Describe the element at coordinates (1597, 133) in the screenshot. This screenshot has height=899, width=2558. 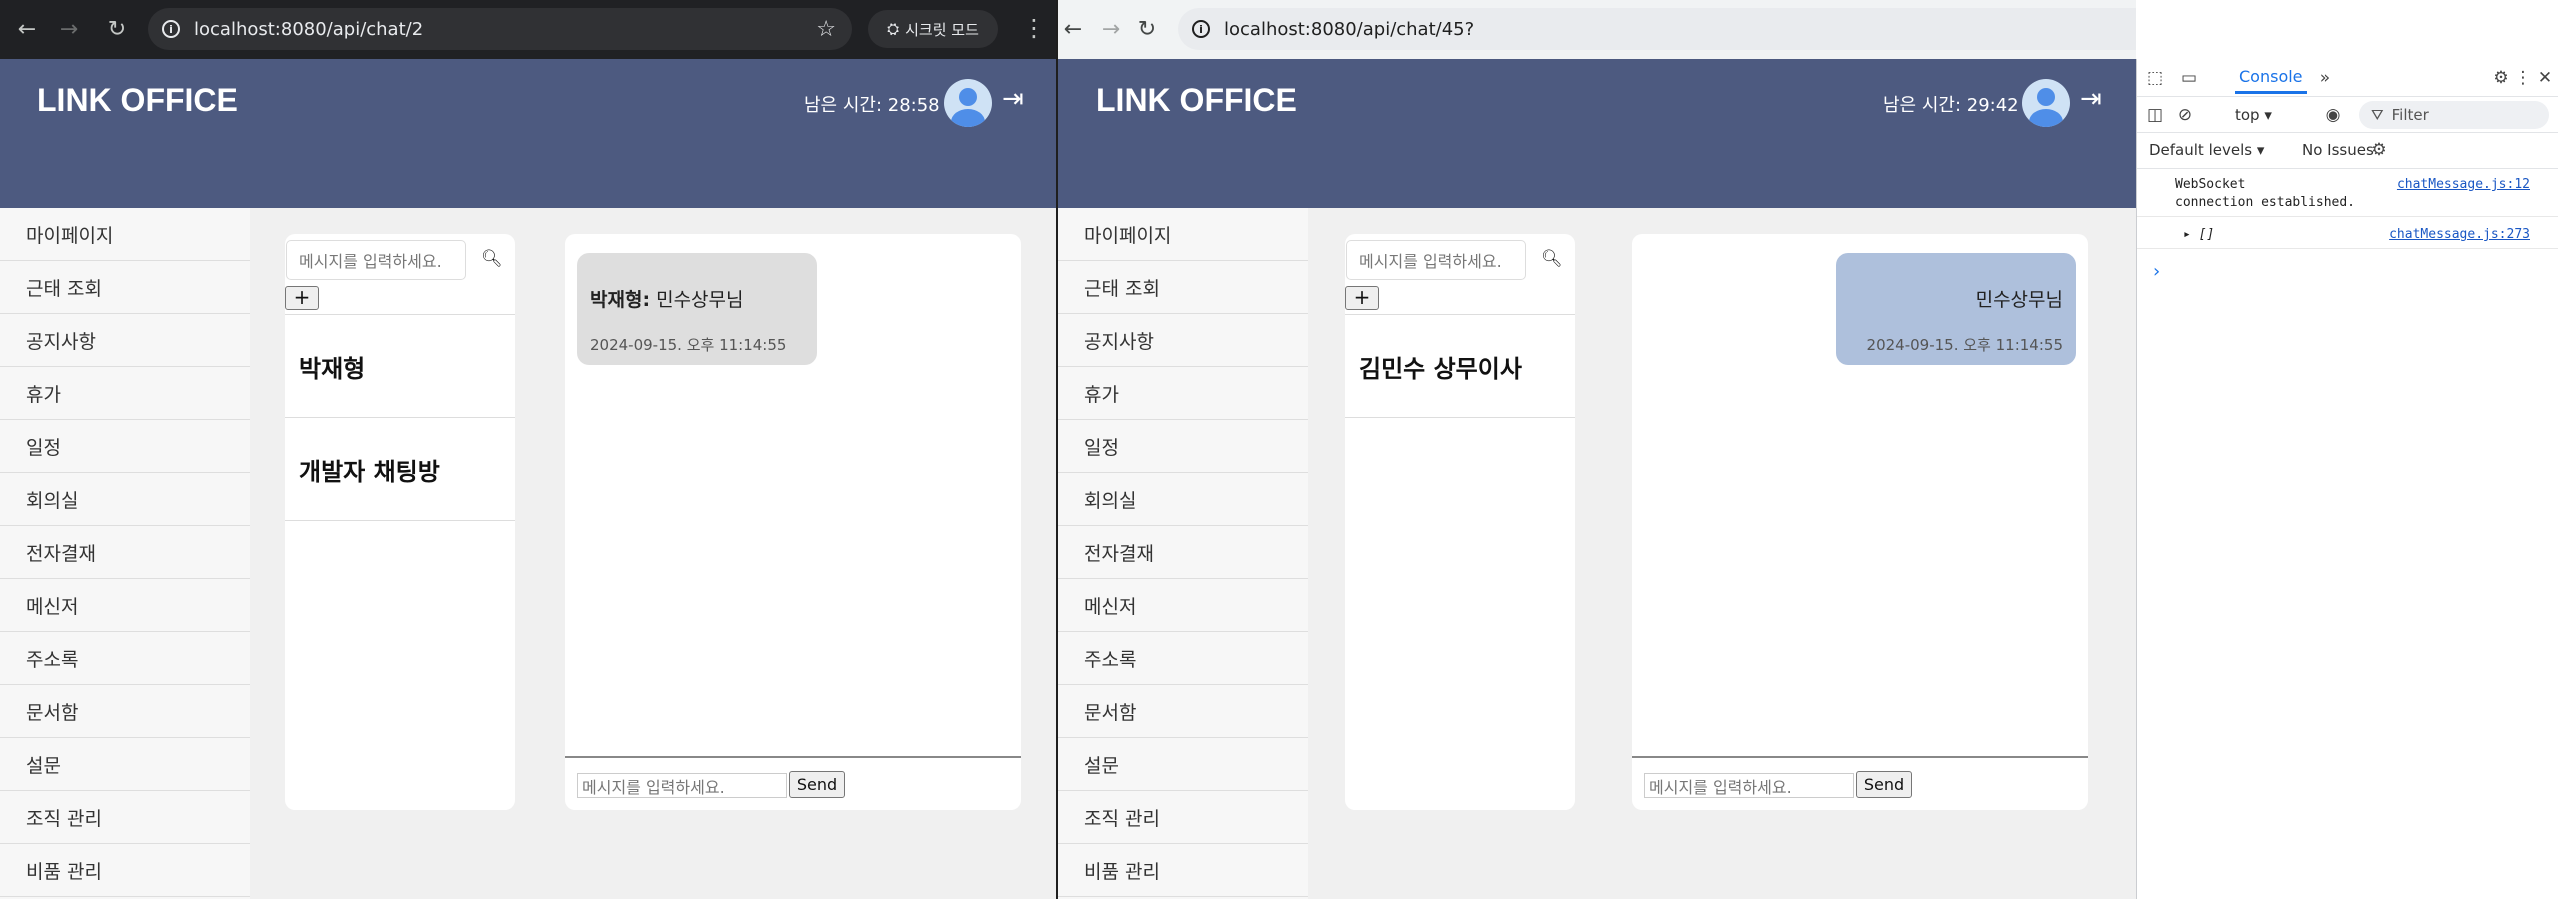
I see `app-header: LINK OFFICE 남은 시간: 29:42 ⇥` at that location.